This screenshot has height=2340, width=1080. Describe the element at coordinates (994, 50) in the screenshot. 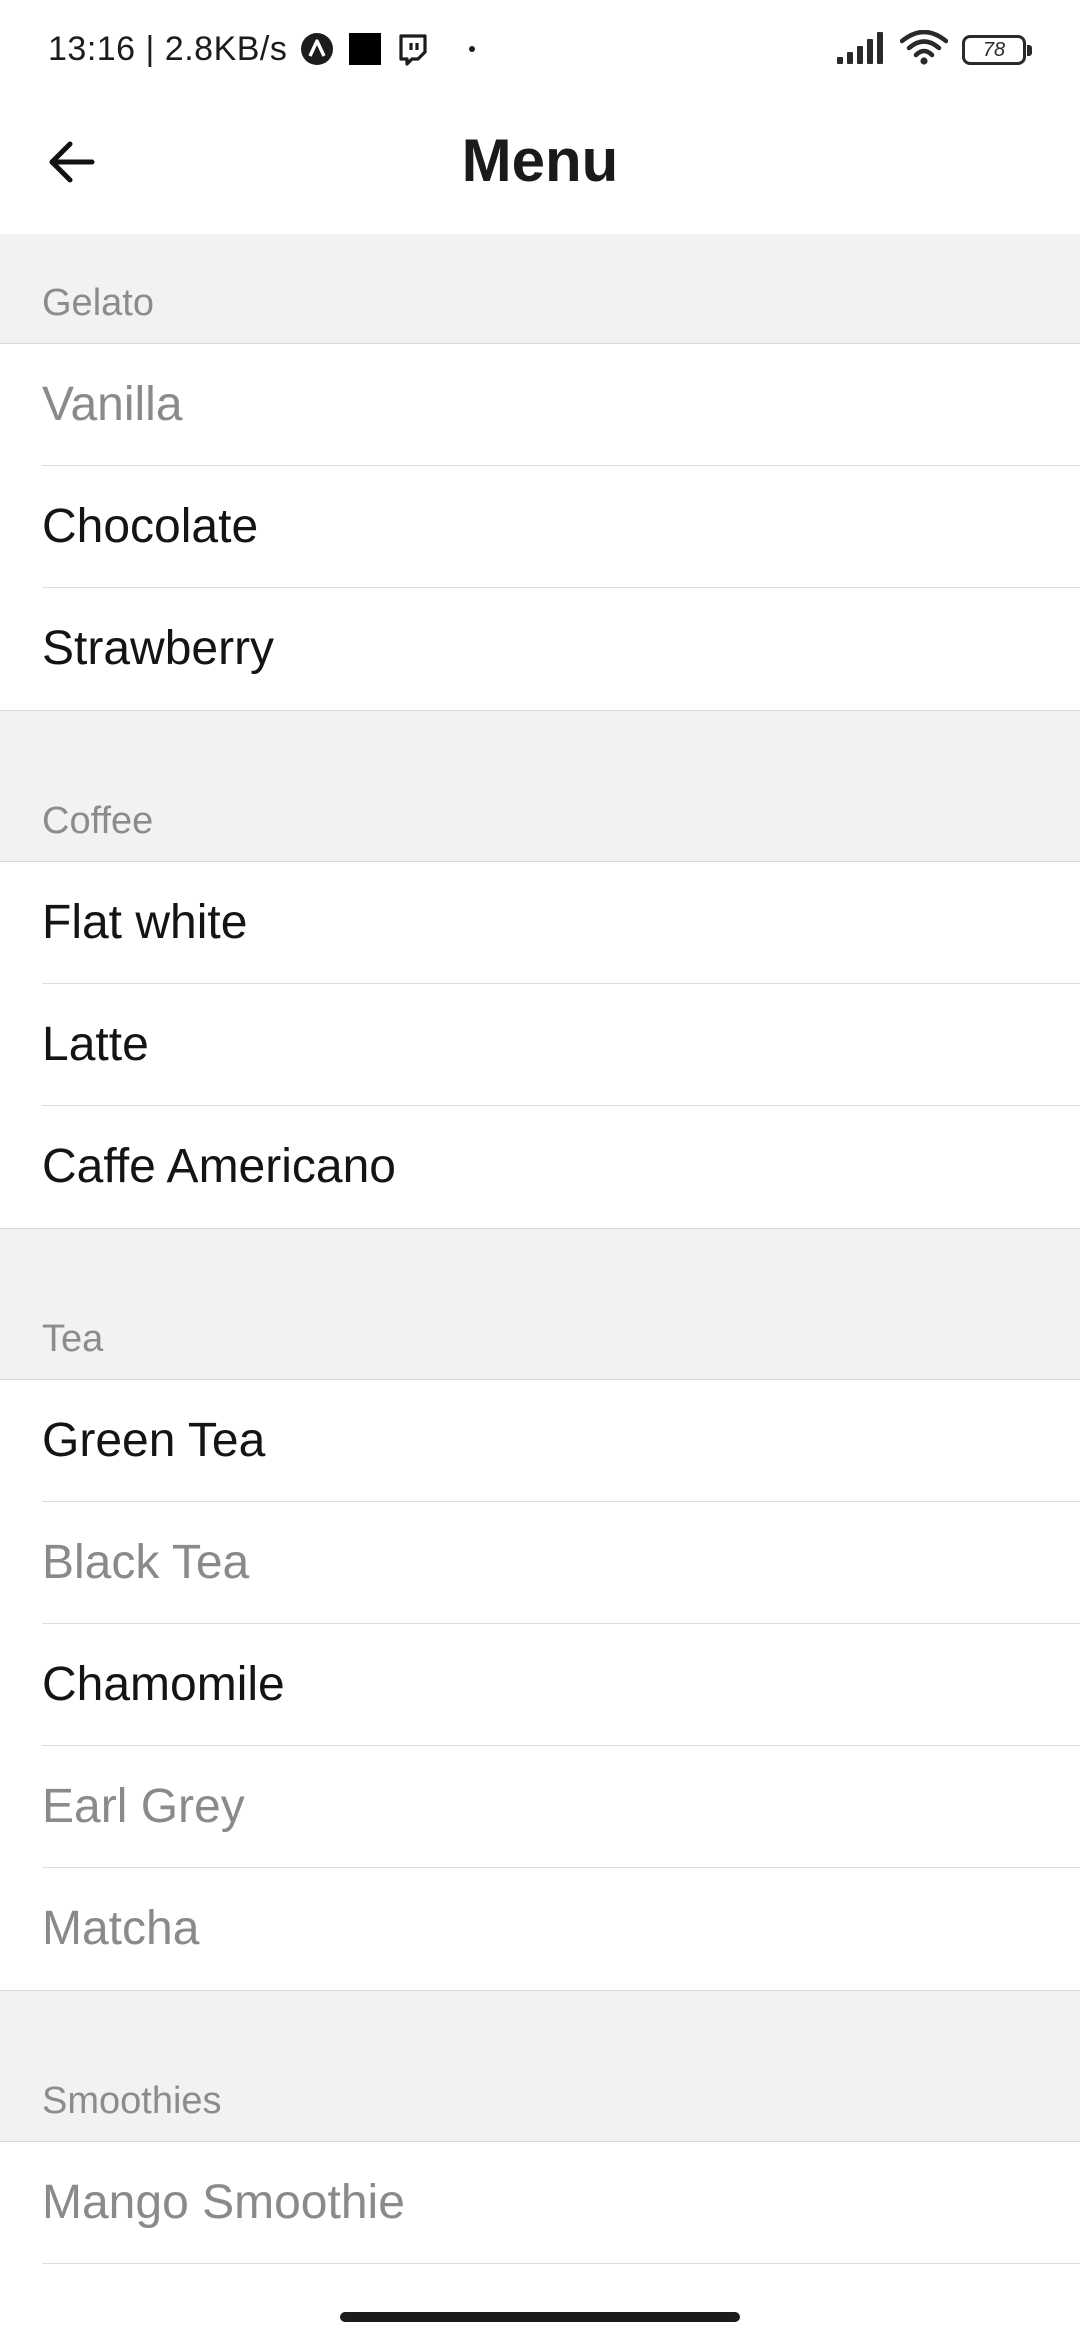

I see `battery-level: 78` at that location.